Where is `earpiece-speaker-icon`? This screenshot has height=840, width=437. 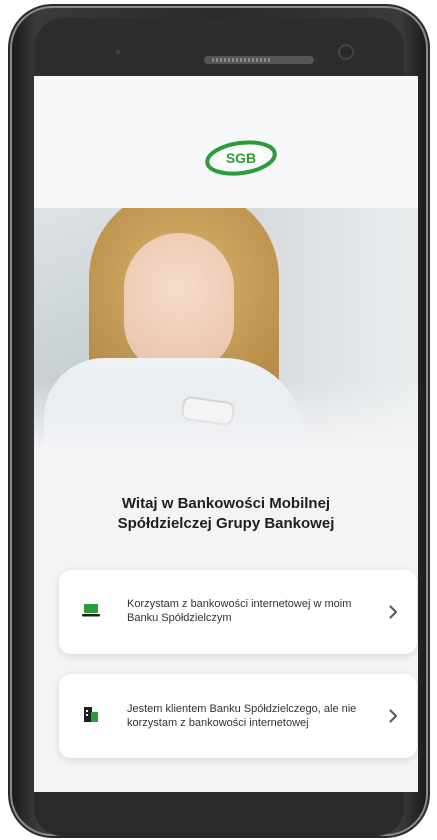 earpiece-speaker-icon is located at coordinates (259, 60).